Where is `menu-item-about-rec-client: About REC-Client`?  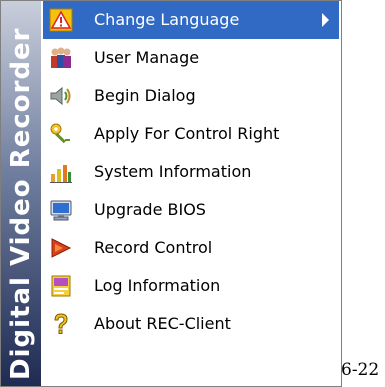
menu-item-about-rec-client: About REC-Client is located at coordinates (191, 324).